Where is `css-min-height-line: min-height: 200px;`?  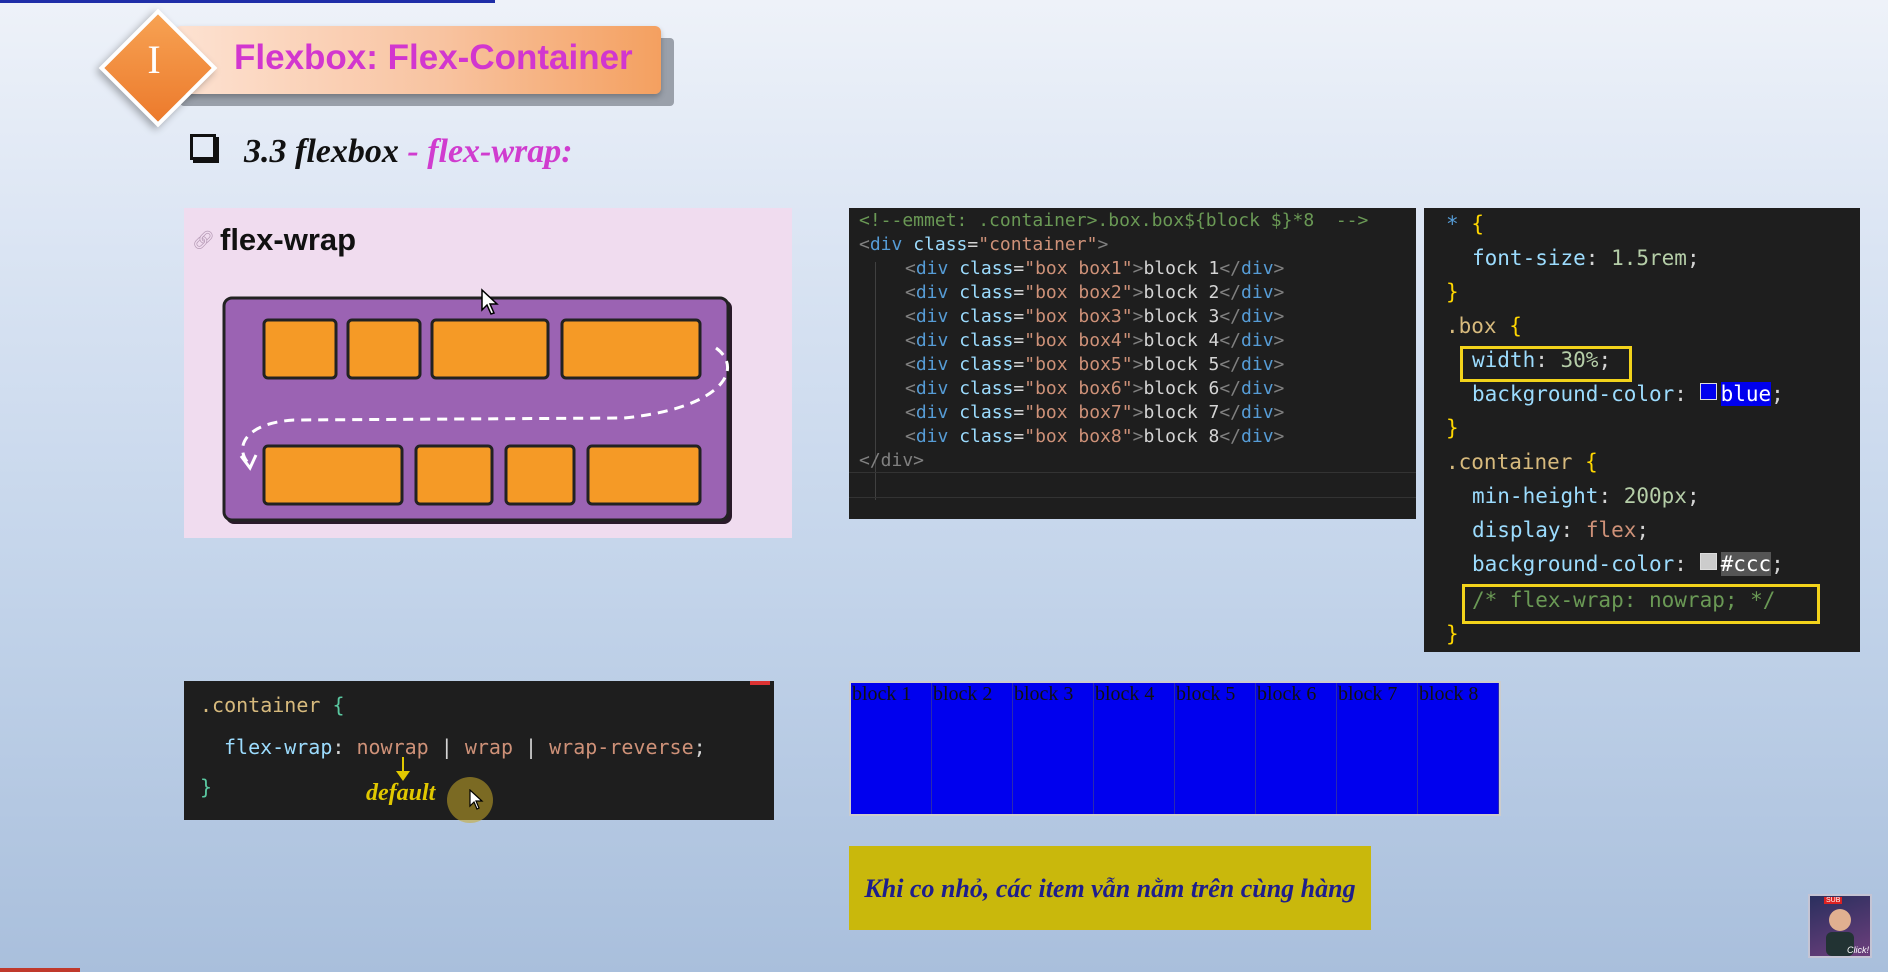
css-min-height-line: min-height: 200px; is located at coordinates (1586, 496).